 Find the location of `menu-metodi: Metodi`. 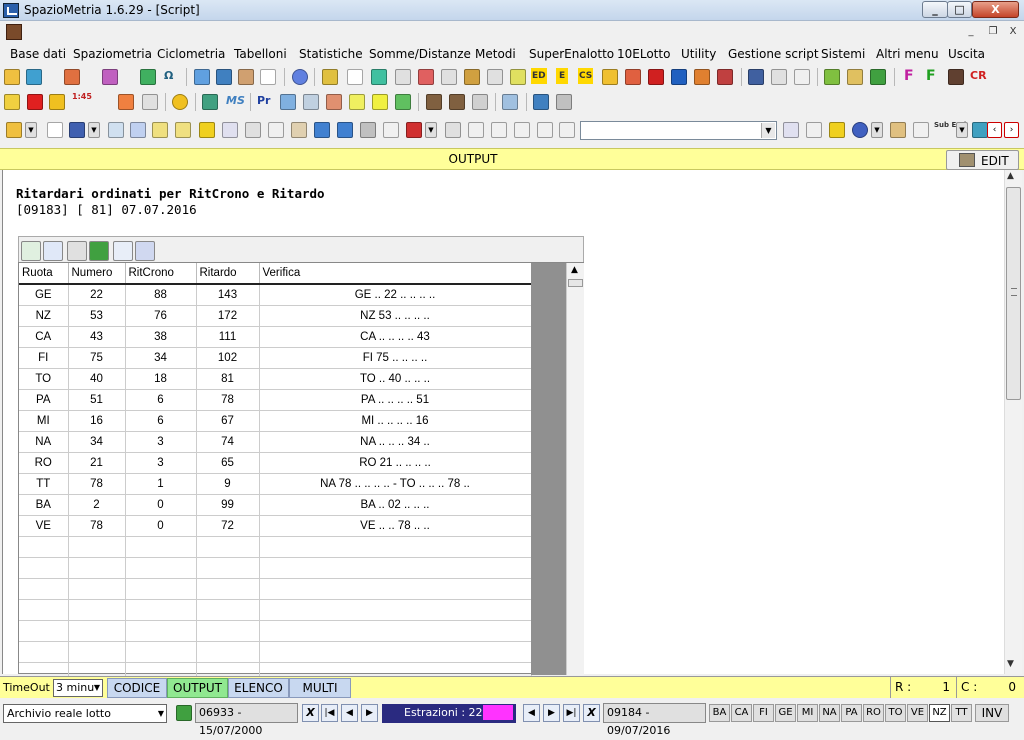

menu-metodi: Metodi is located at coordinates (495, 54).